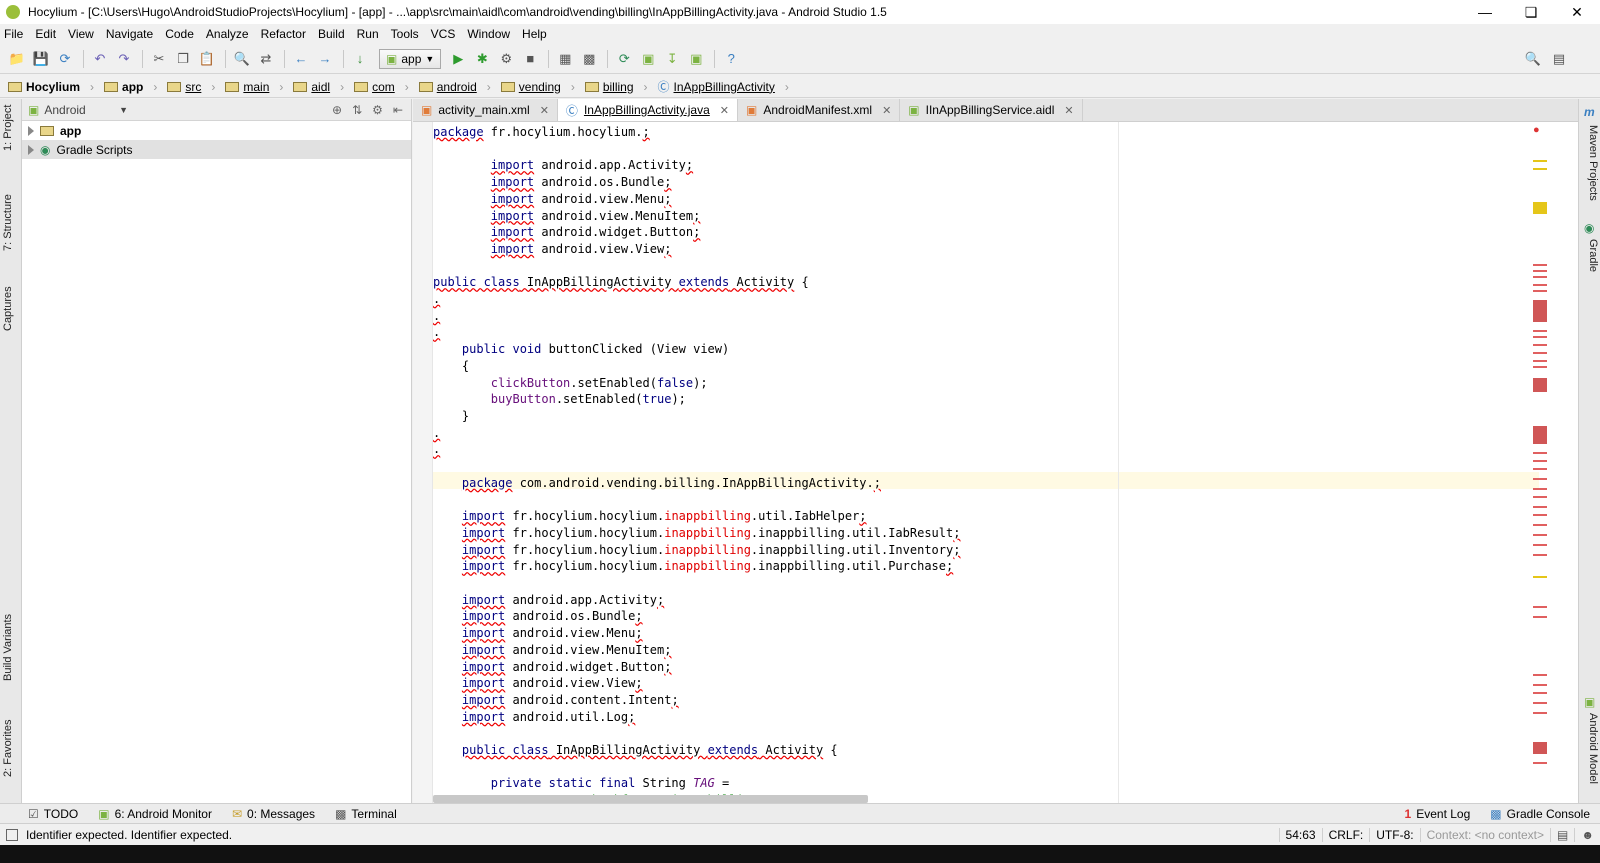  What do you see at coordinates (183, 59) in the screenshot?
I see `copy-icon: ❐` at bounding box center [183, 59].